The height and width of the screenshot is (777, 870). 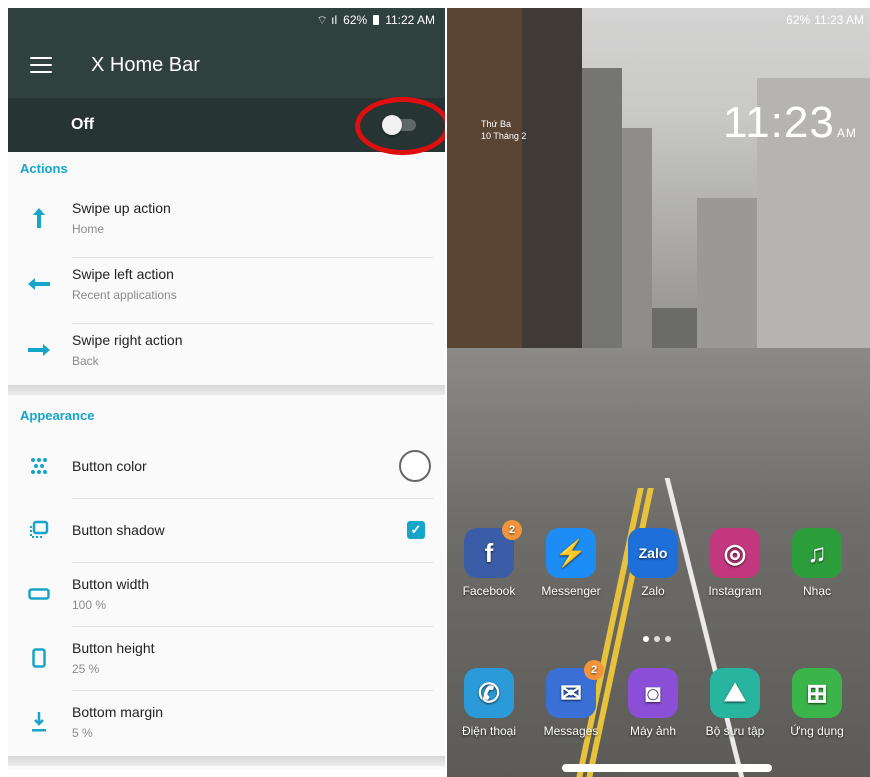 I want to click on app-label: Facebook, so click(x=489, y=591).